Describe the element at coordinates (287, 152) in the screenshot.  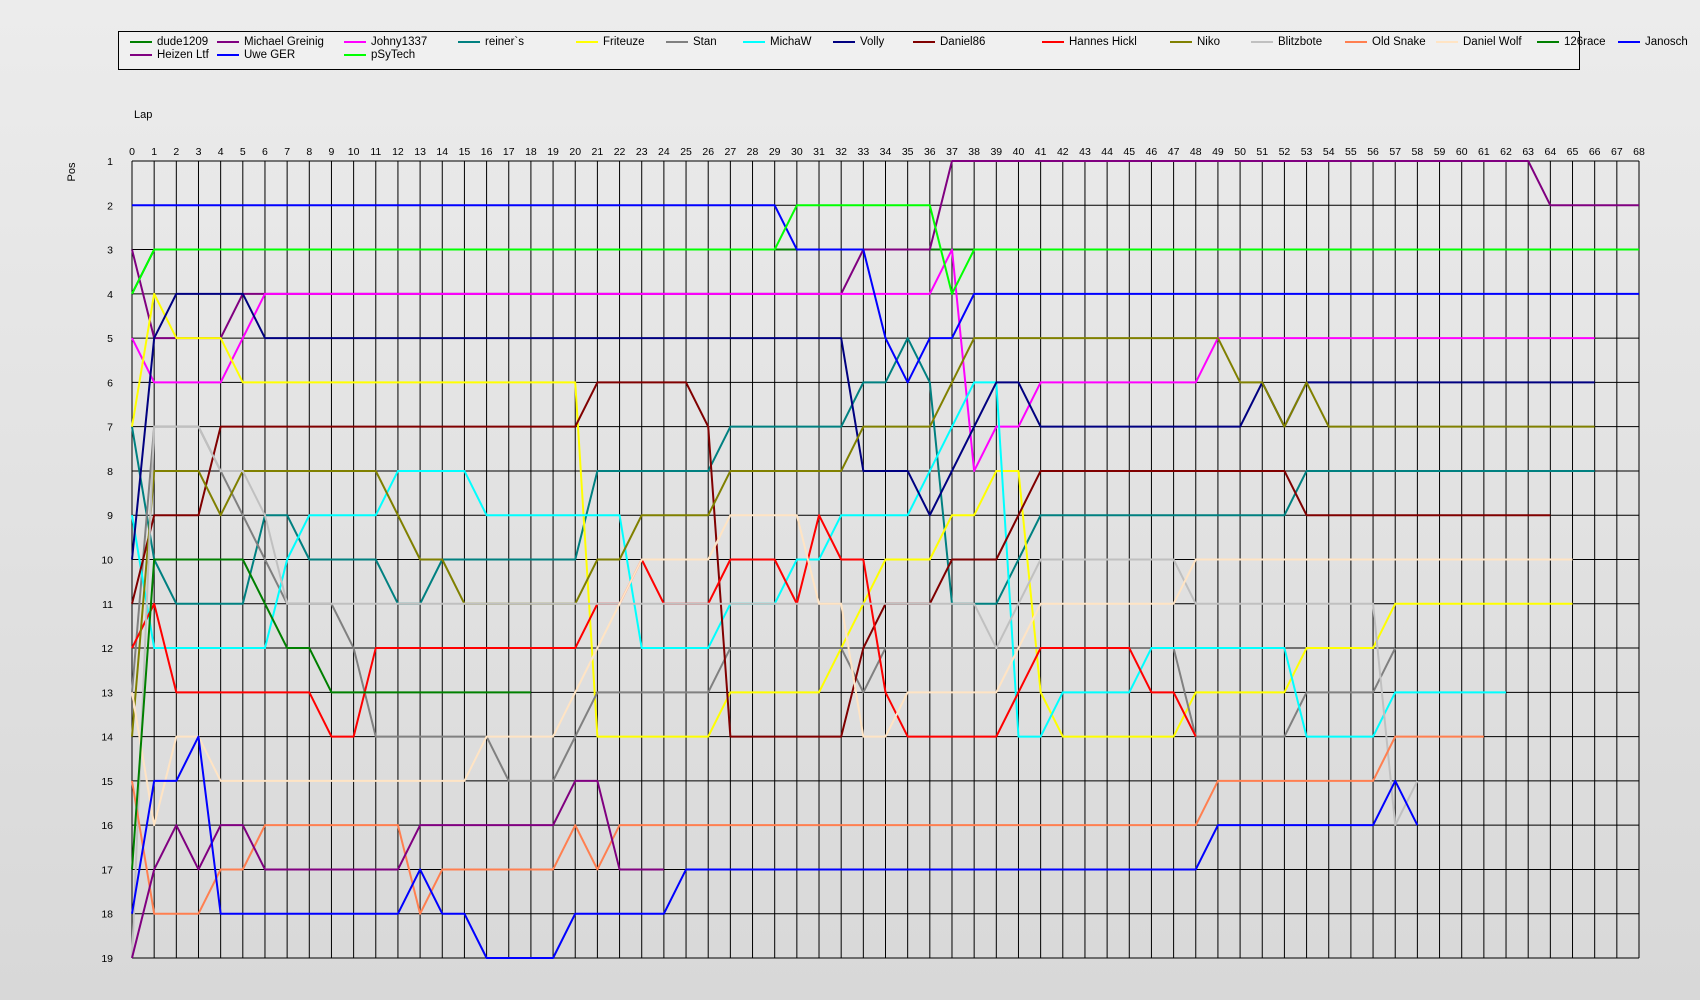
I see `x-tick-label: 7` at that location.